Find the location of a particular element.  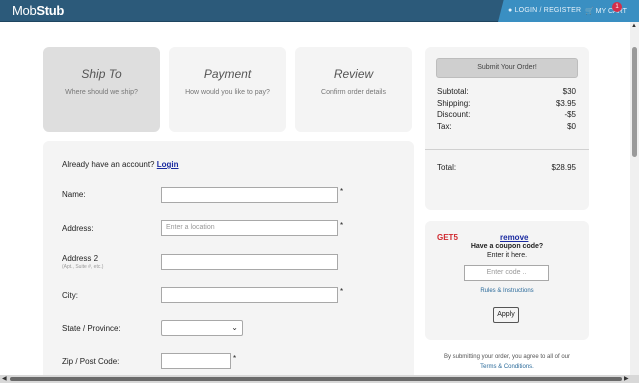

name-field is located at coordinates (249, 195).